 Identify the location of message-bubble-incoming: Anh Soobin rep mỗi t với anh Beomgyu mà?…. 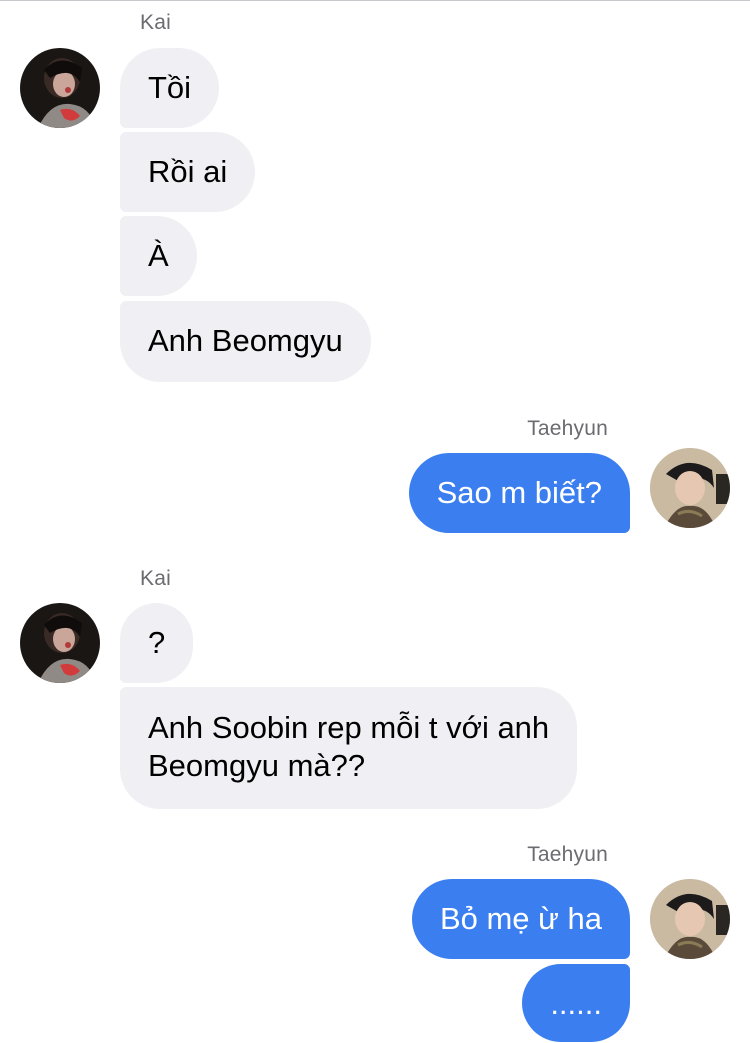
(349, 748).